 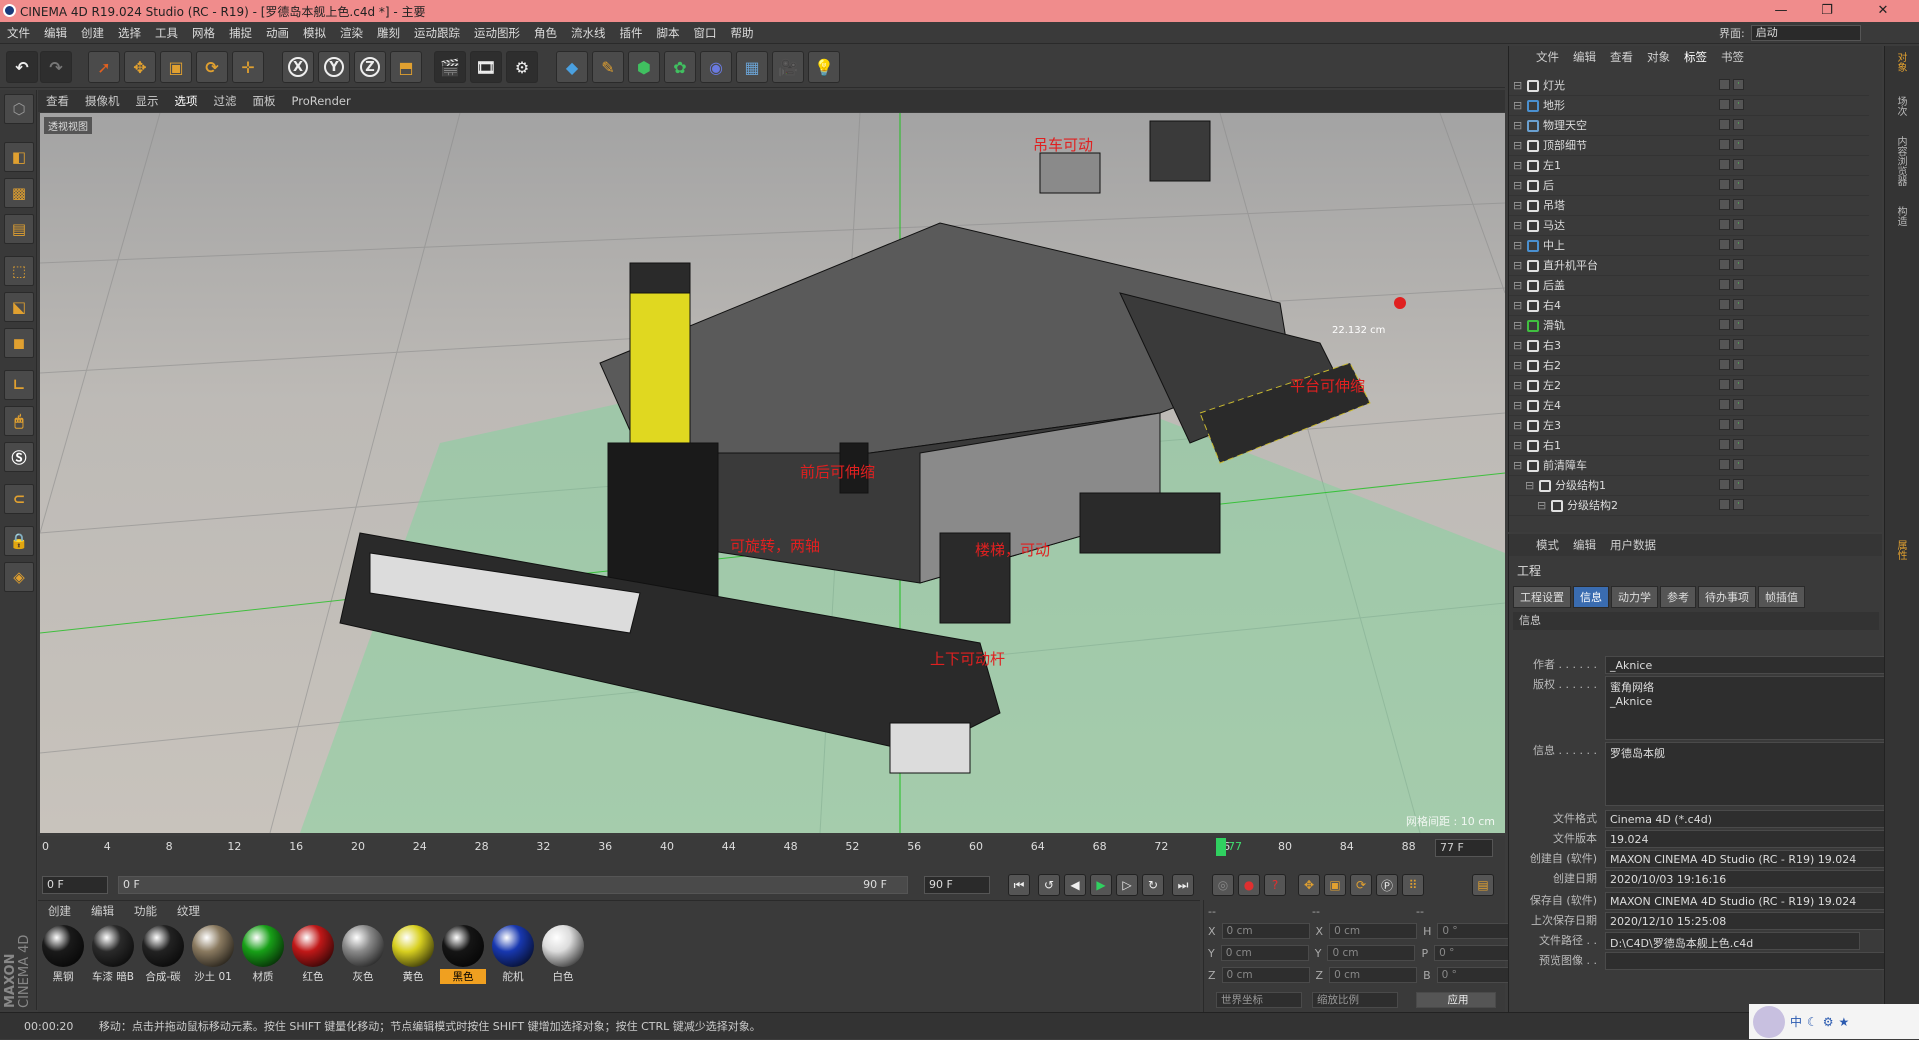 I want to click on array-icon: ✿, so click(x=680, y=67).